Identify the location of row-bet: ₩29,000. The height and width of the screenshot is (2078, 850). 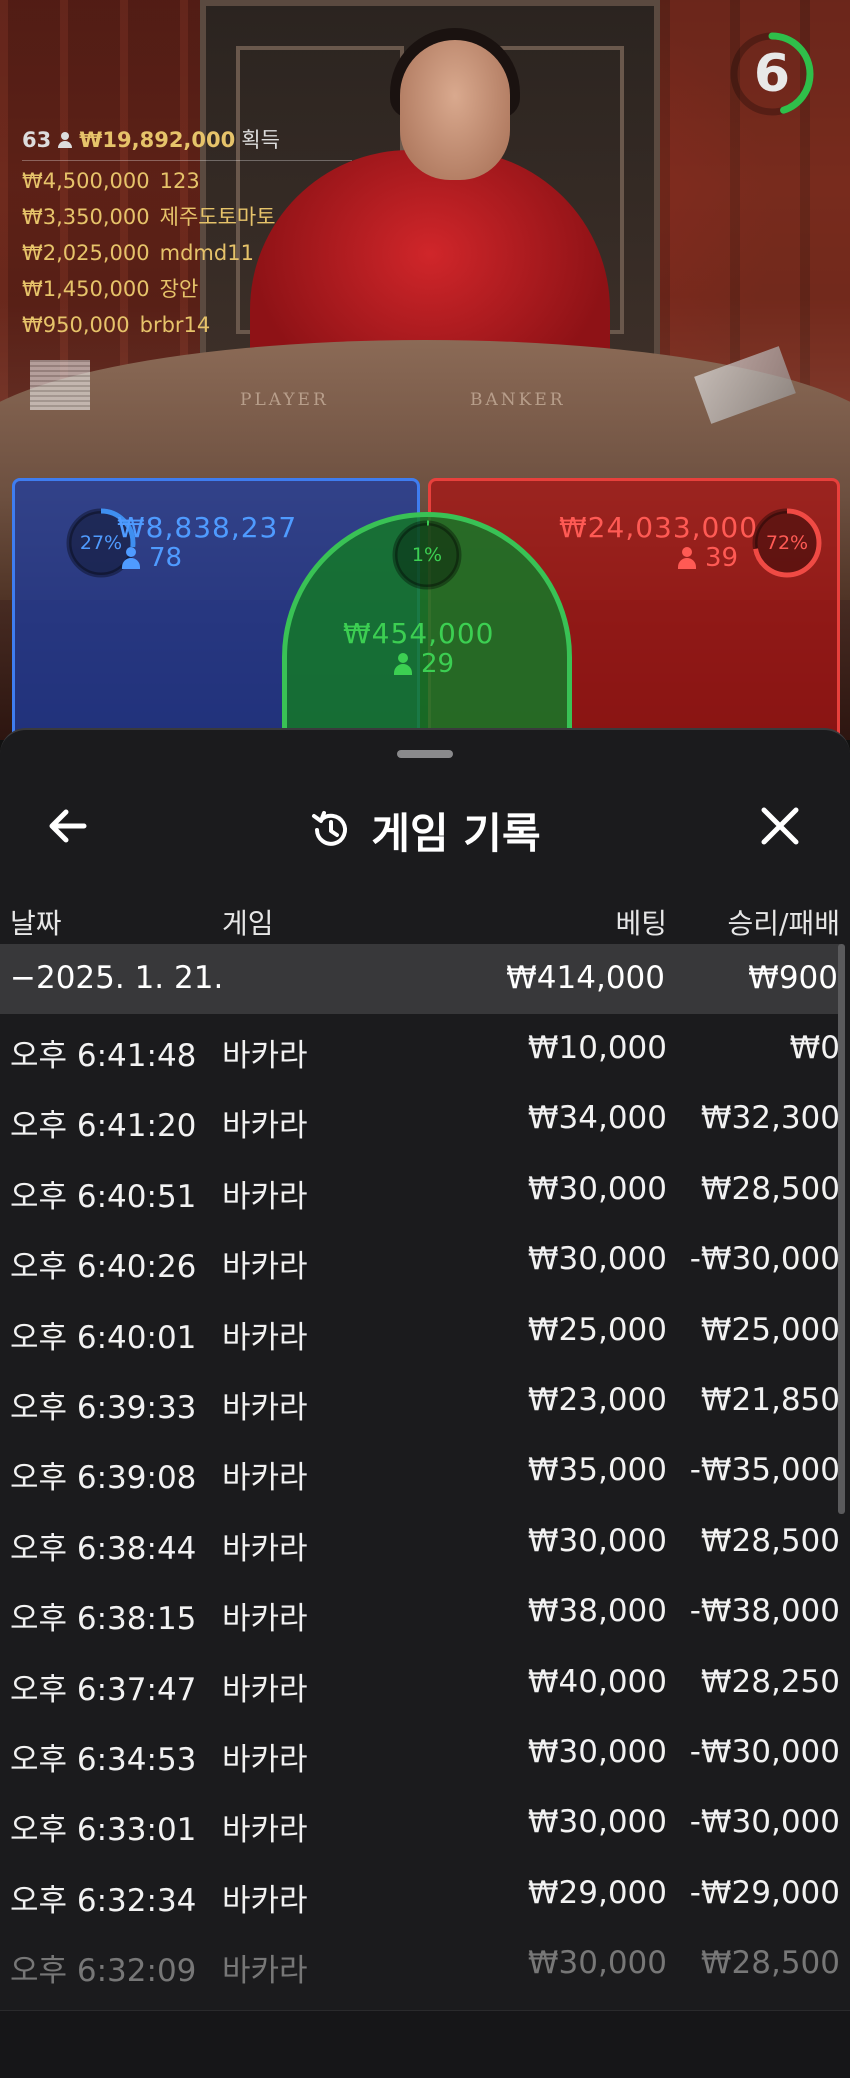
(597, 1892).